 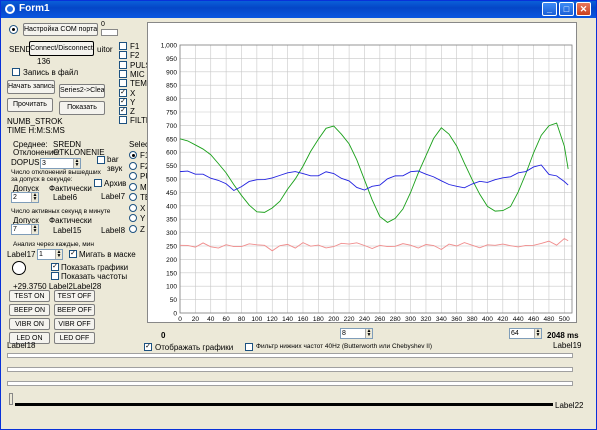 I want to click on dopusk-spin: 3 ▲ ▼, so click(x=60, y=163).